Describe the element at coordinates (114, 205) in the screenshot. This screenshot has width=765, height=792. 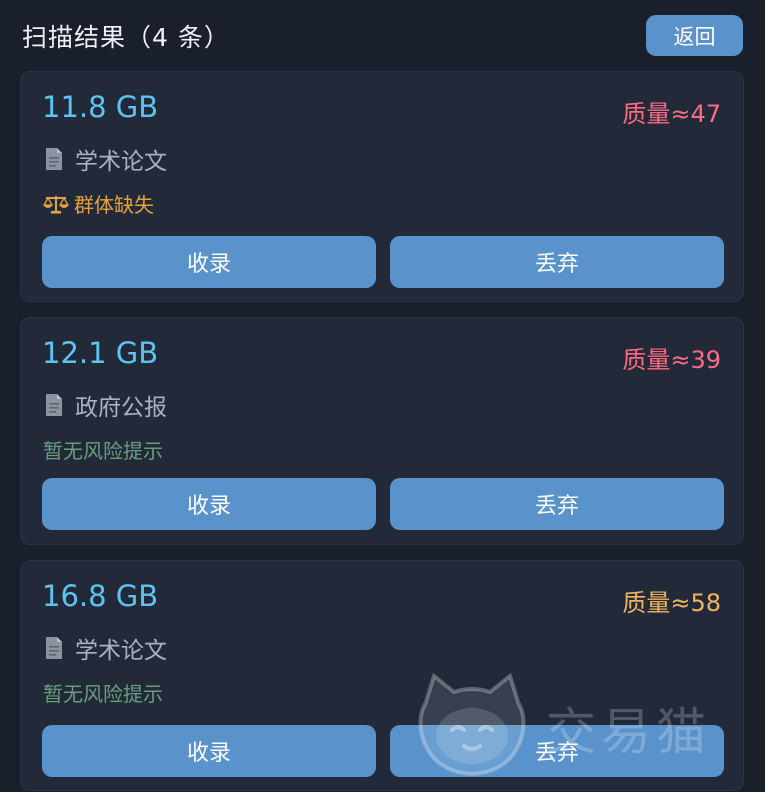
I see `risk-label: 群体缺失` at that location.